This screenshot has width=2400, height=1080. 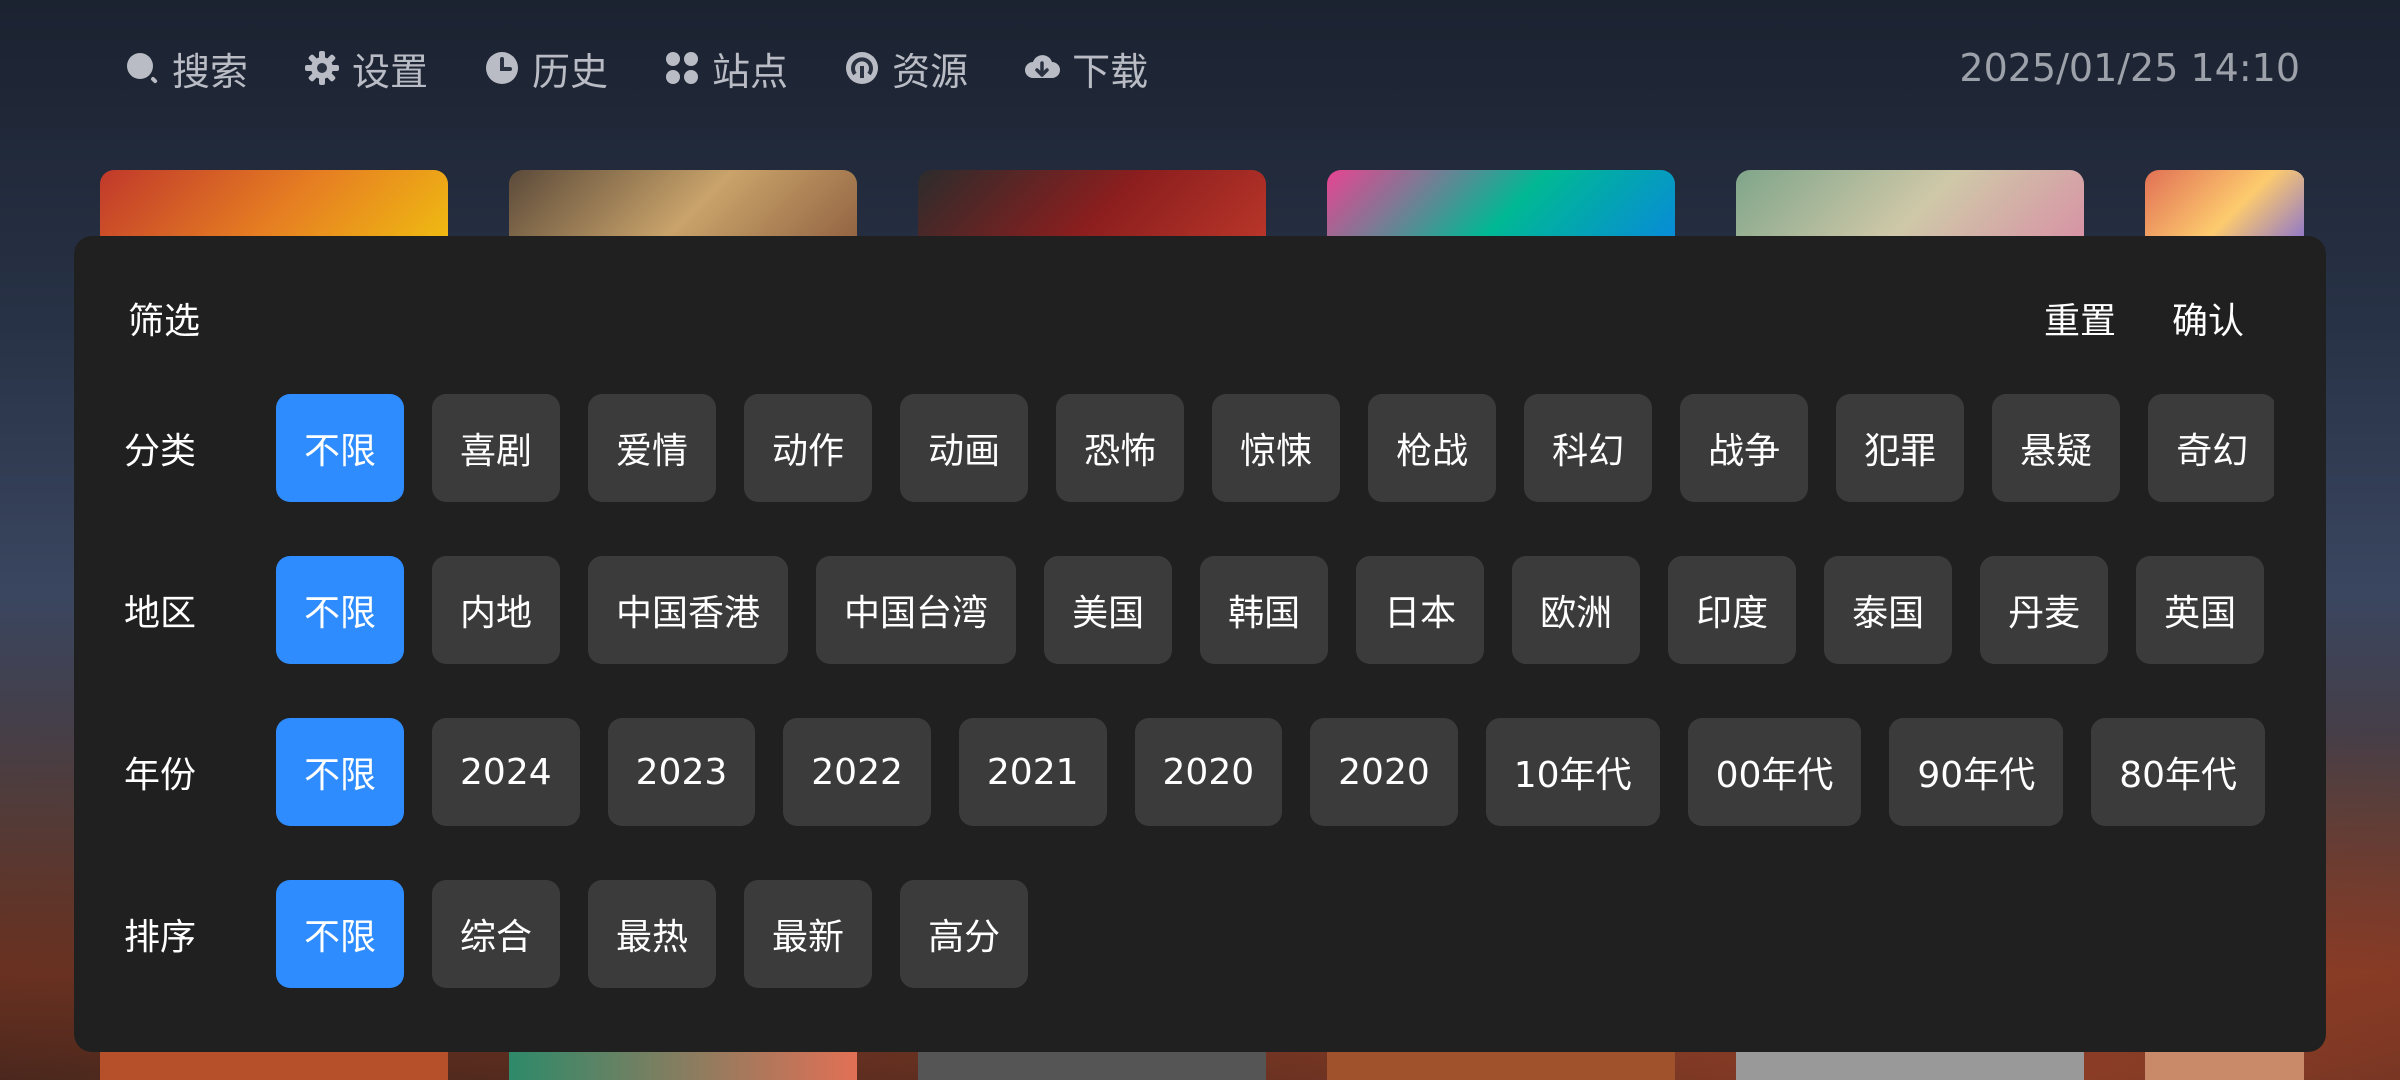 What do you see at coordinates (857, 772) in the screenshot?
I see `filter-chip: 2022` at bounding box center [857, 772].